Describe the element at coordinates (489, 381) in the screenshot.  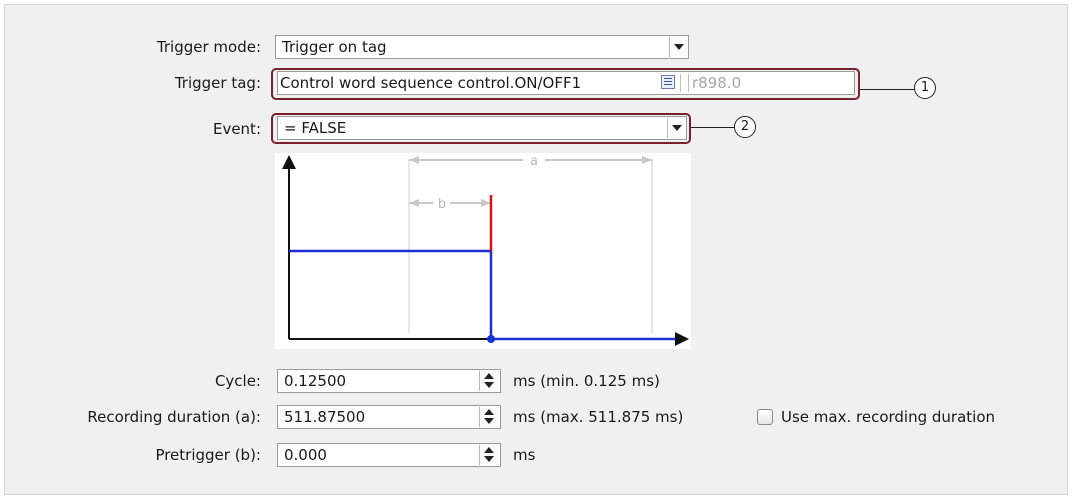
I see `cycle-stepper` at that location.